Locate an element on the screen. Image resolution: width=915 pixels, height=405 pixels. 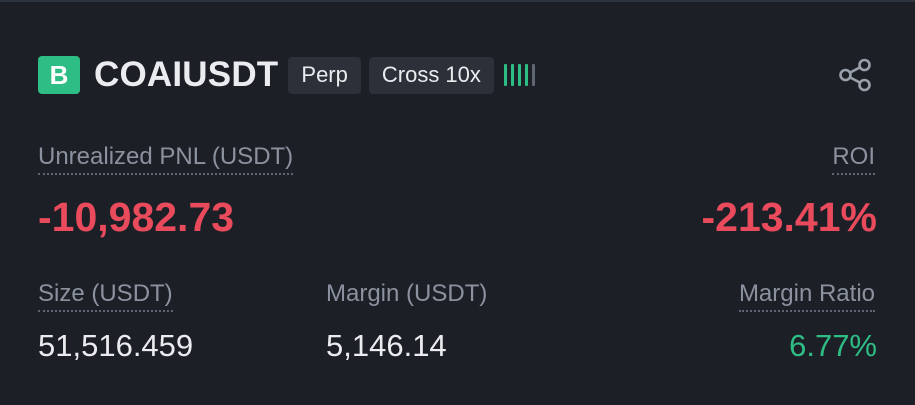
margin-mode-tag: Cross 10x is located at coordinates (431, 75).